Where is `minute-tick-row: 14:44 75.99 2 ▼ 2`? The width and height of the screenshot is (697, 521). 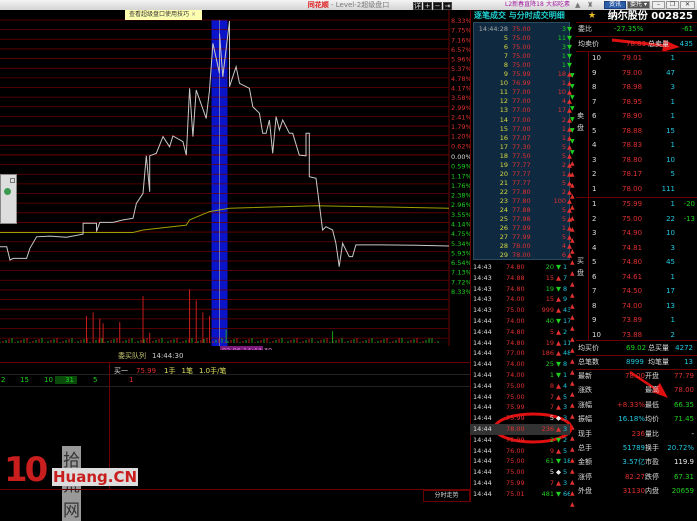 minute-tick-row: 14:44 75.99 2 ▼ 2 is located at coordinates (520, 440).